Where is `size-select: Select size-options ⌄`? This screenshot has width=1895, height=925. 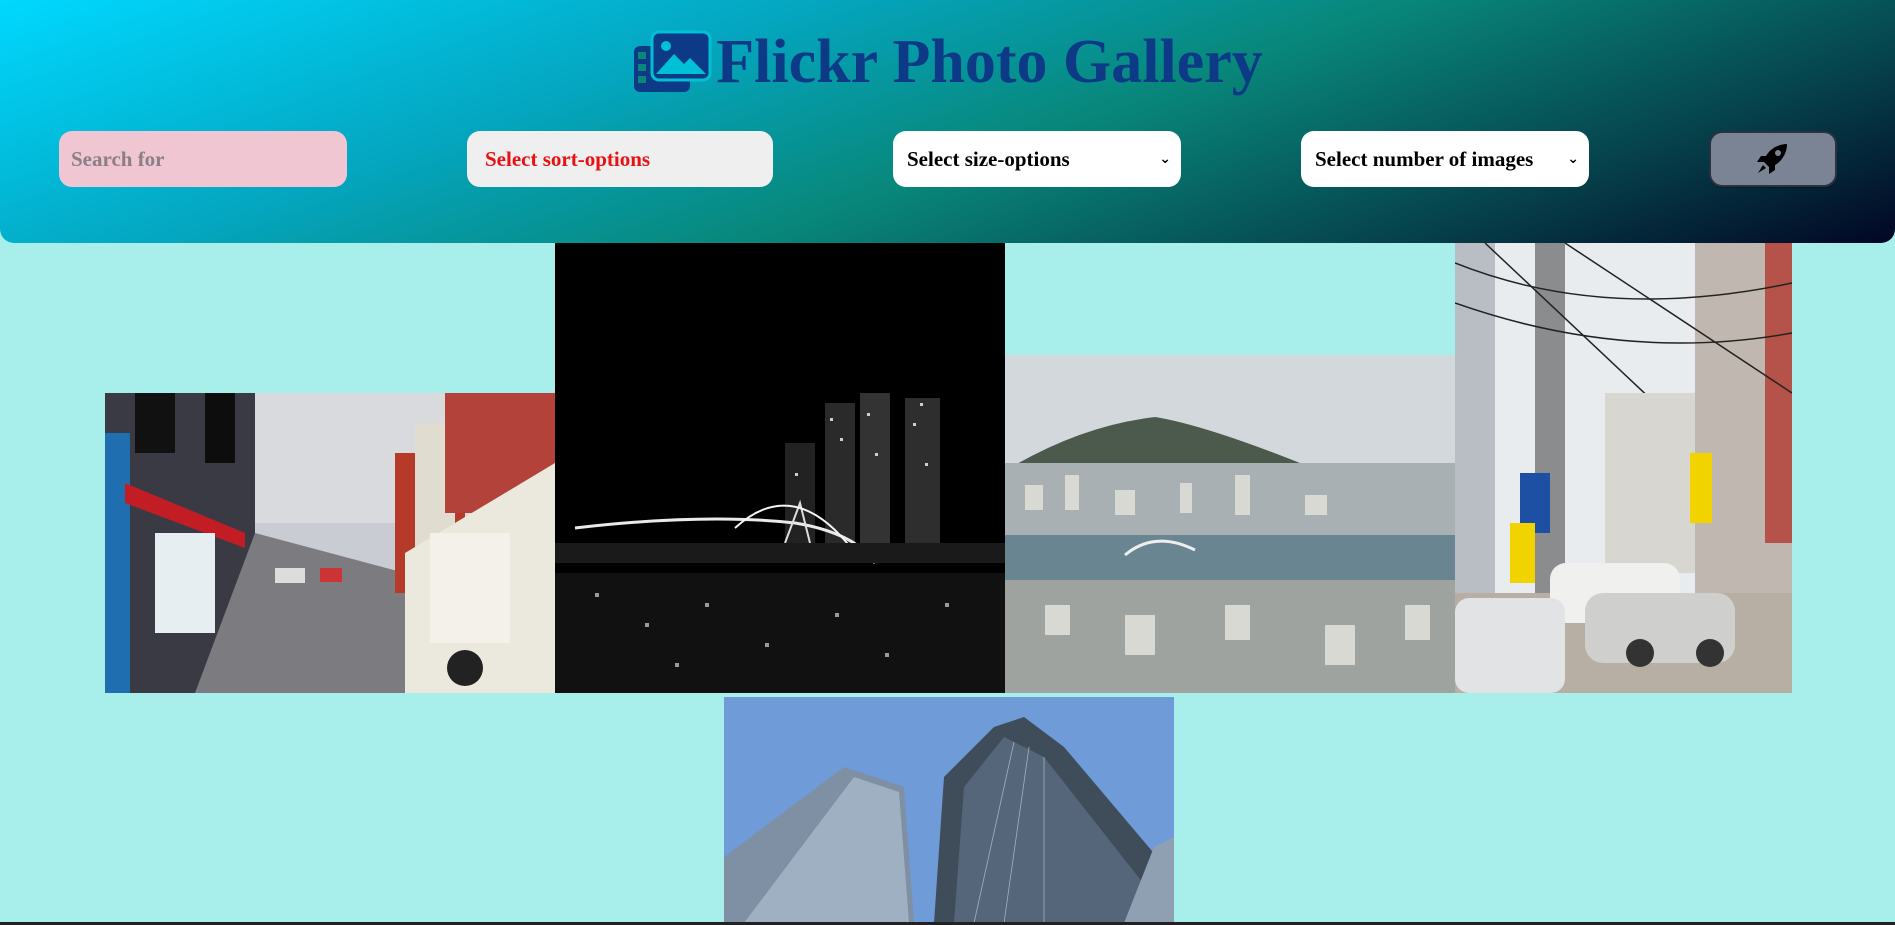 size-select: Select size-options ⌄ is located at coordinates (1037, 159).